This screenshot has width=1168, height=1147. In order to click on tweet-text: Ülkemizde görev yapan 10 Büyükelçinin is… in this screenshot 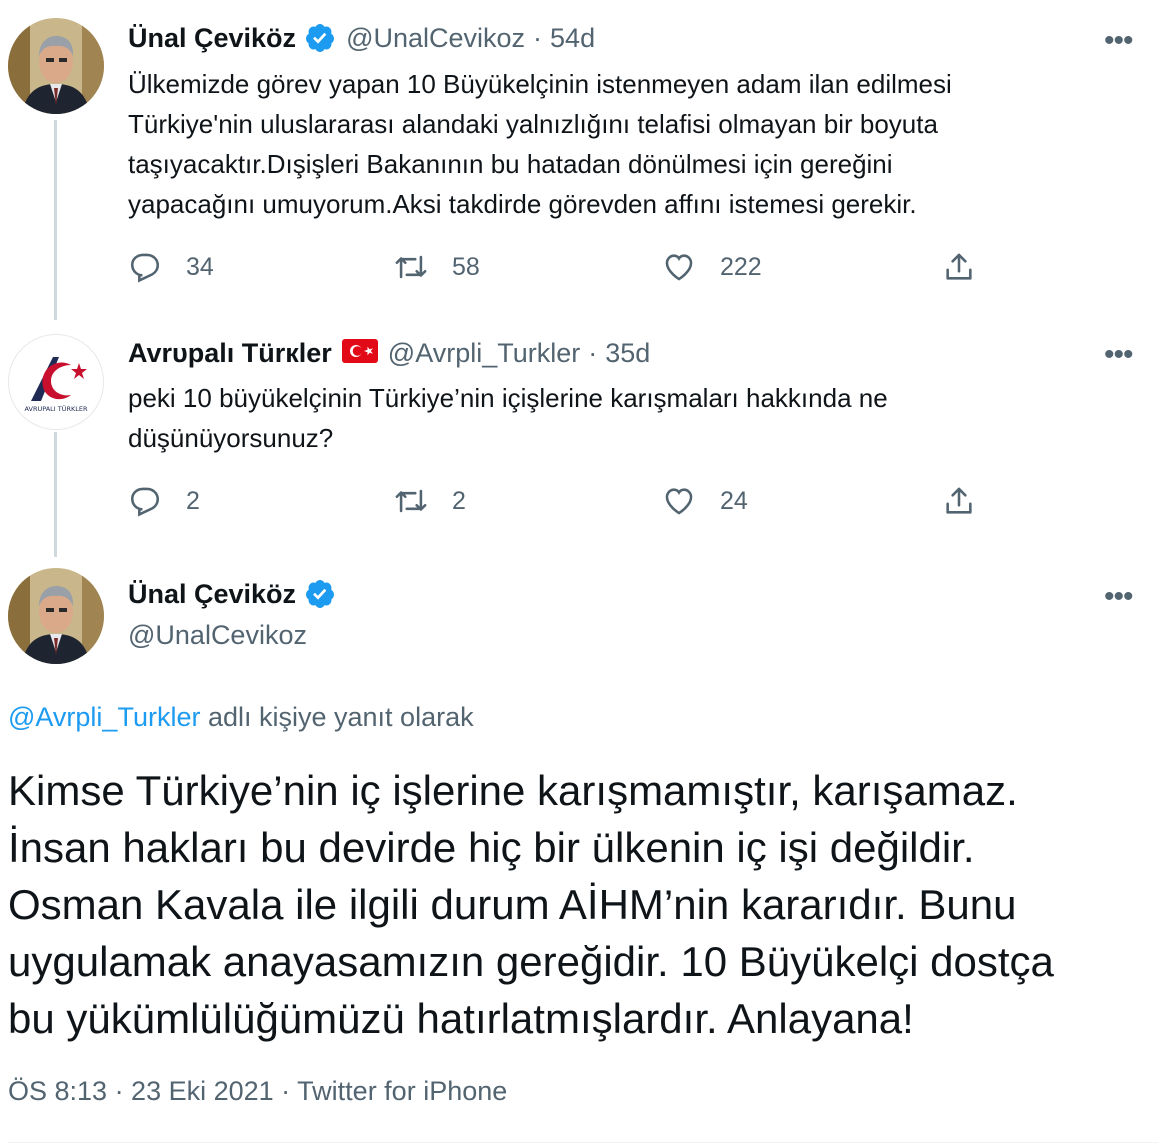, I will do `click(540, 144)`.